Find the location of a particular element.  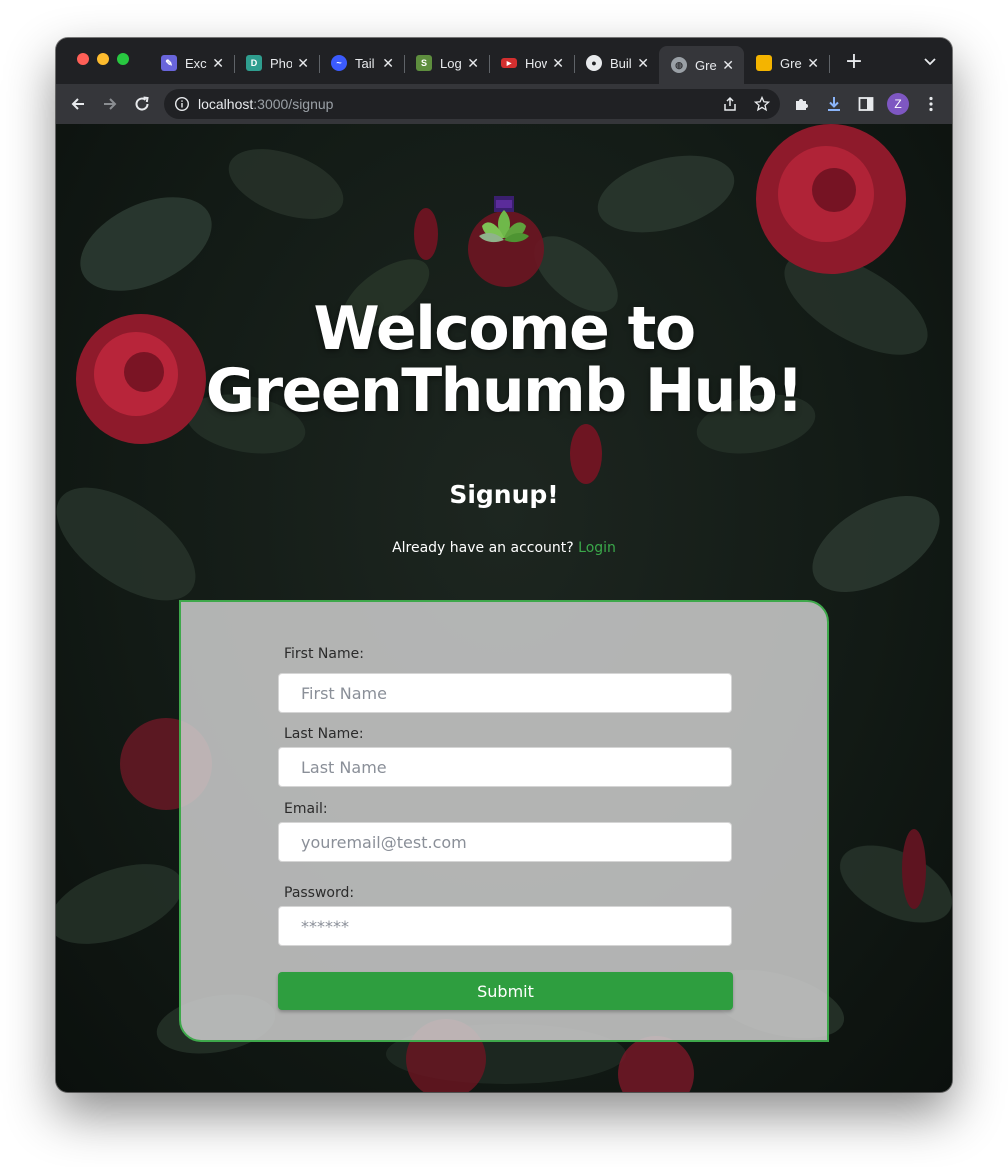

first-name-input is located at coordinates (505, 693).